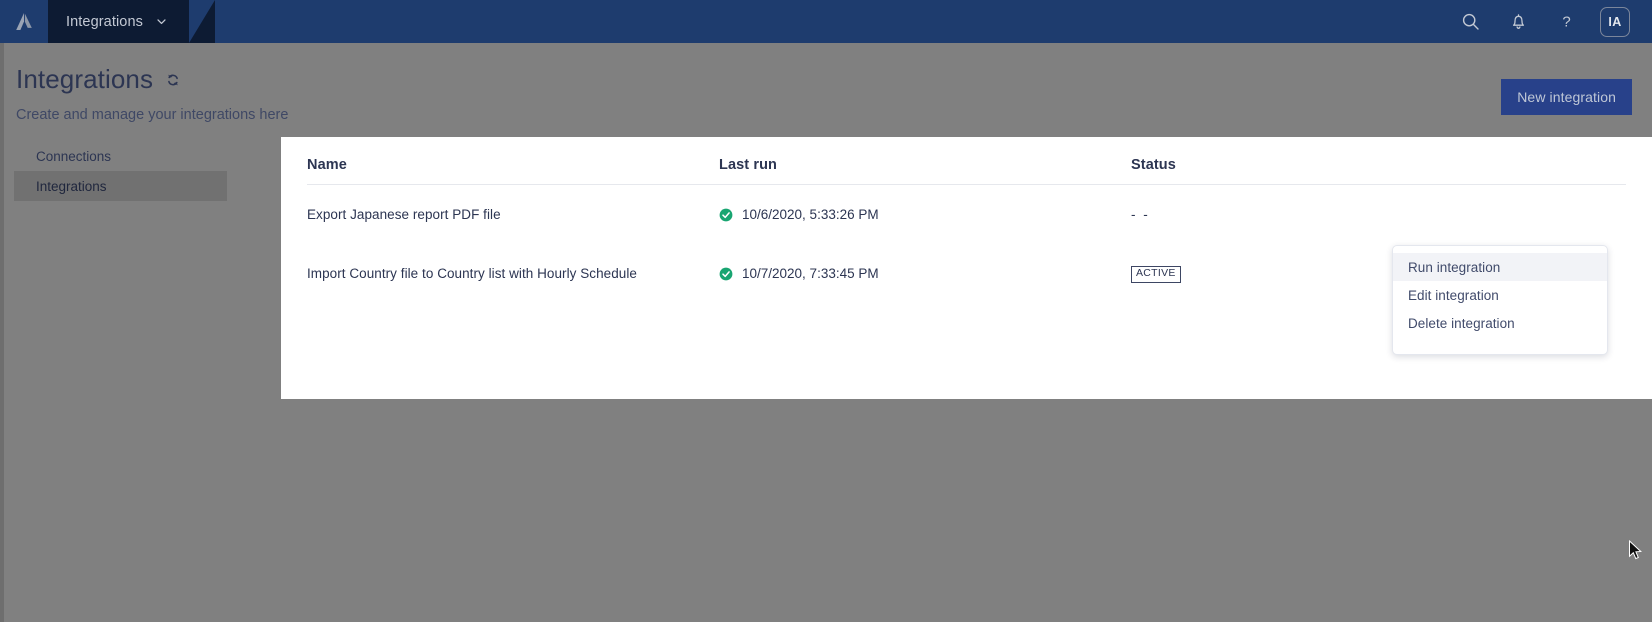 Image resolution: width=1652 pixels, height=622 pixels. What do you see at coordinates (104, 21) in the screenshot?
I see `nav-tab-label: Integrations` at bounding box center [104, 21].